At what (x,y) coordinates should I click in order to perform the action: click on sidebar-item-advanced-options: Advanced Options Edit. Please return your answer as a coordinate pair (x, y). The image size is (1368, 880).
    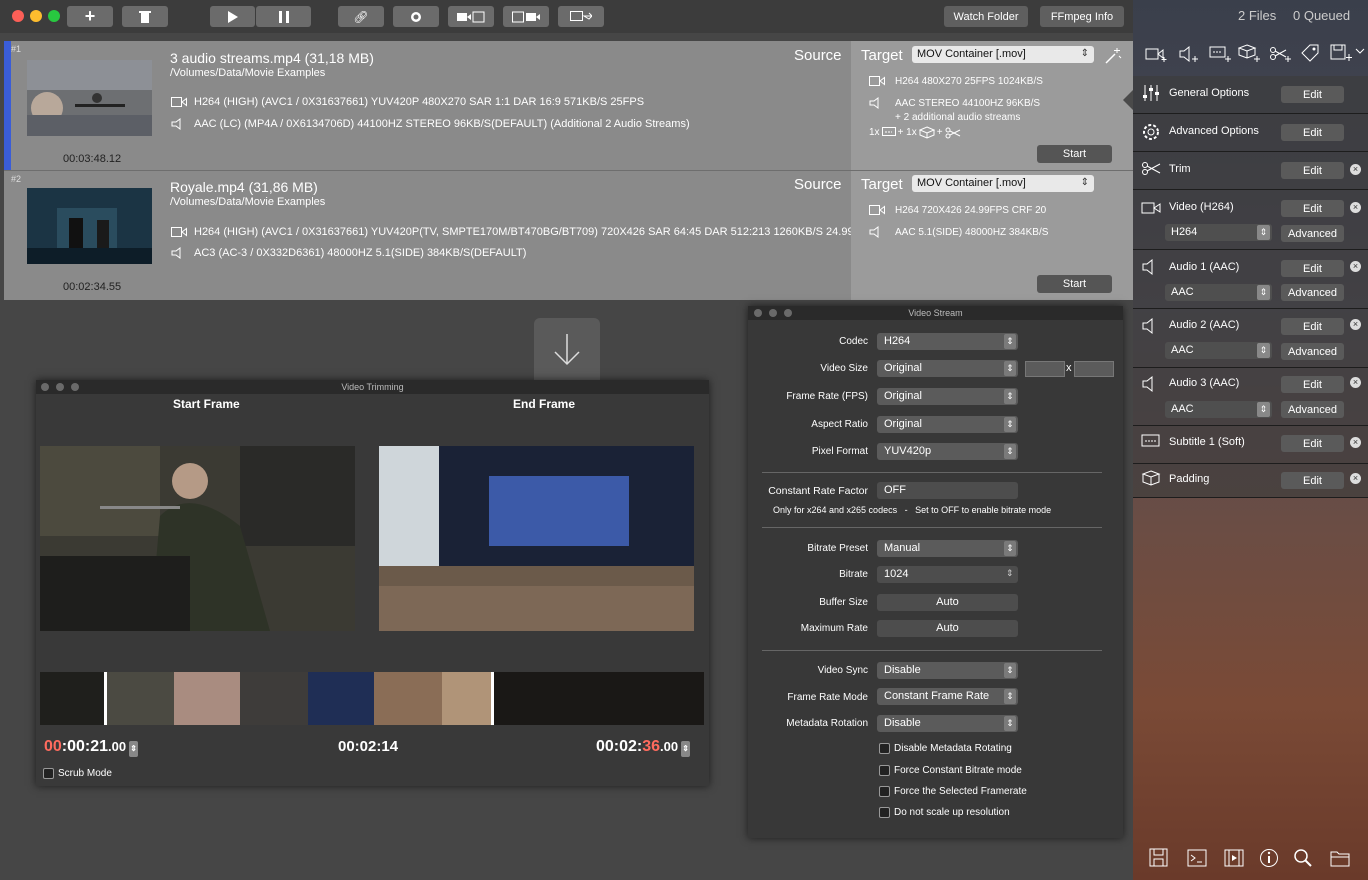
    Looking at the image, I should click on (1250, 133).